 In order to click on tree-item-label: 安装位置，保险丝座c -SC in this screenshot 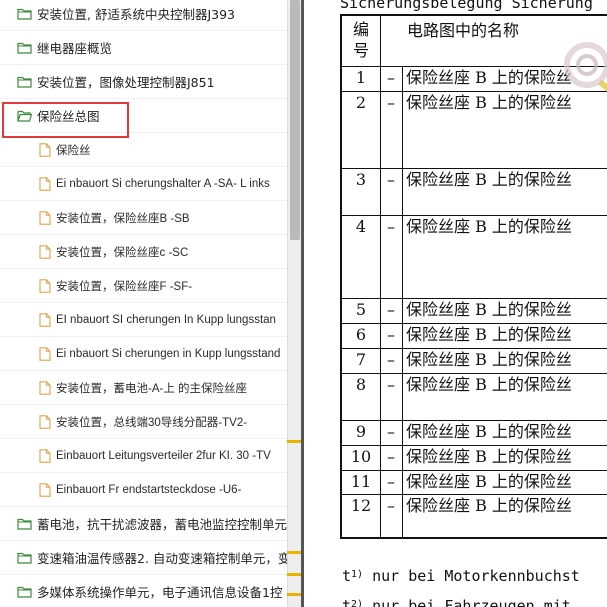, I will do `click(122, 252)`.